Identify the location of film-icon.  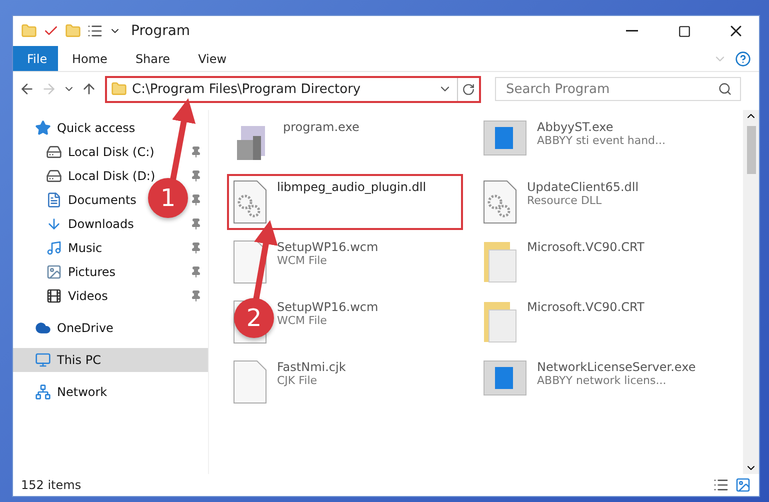
(54, 296).